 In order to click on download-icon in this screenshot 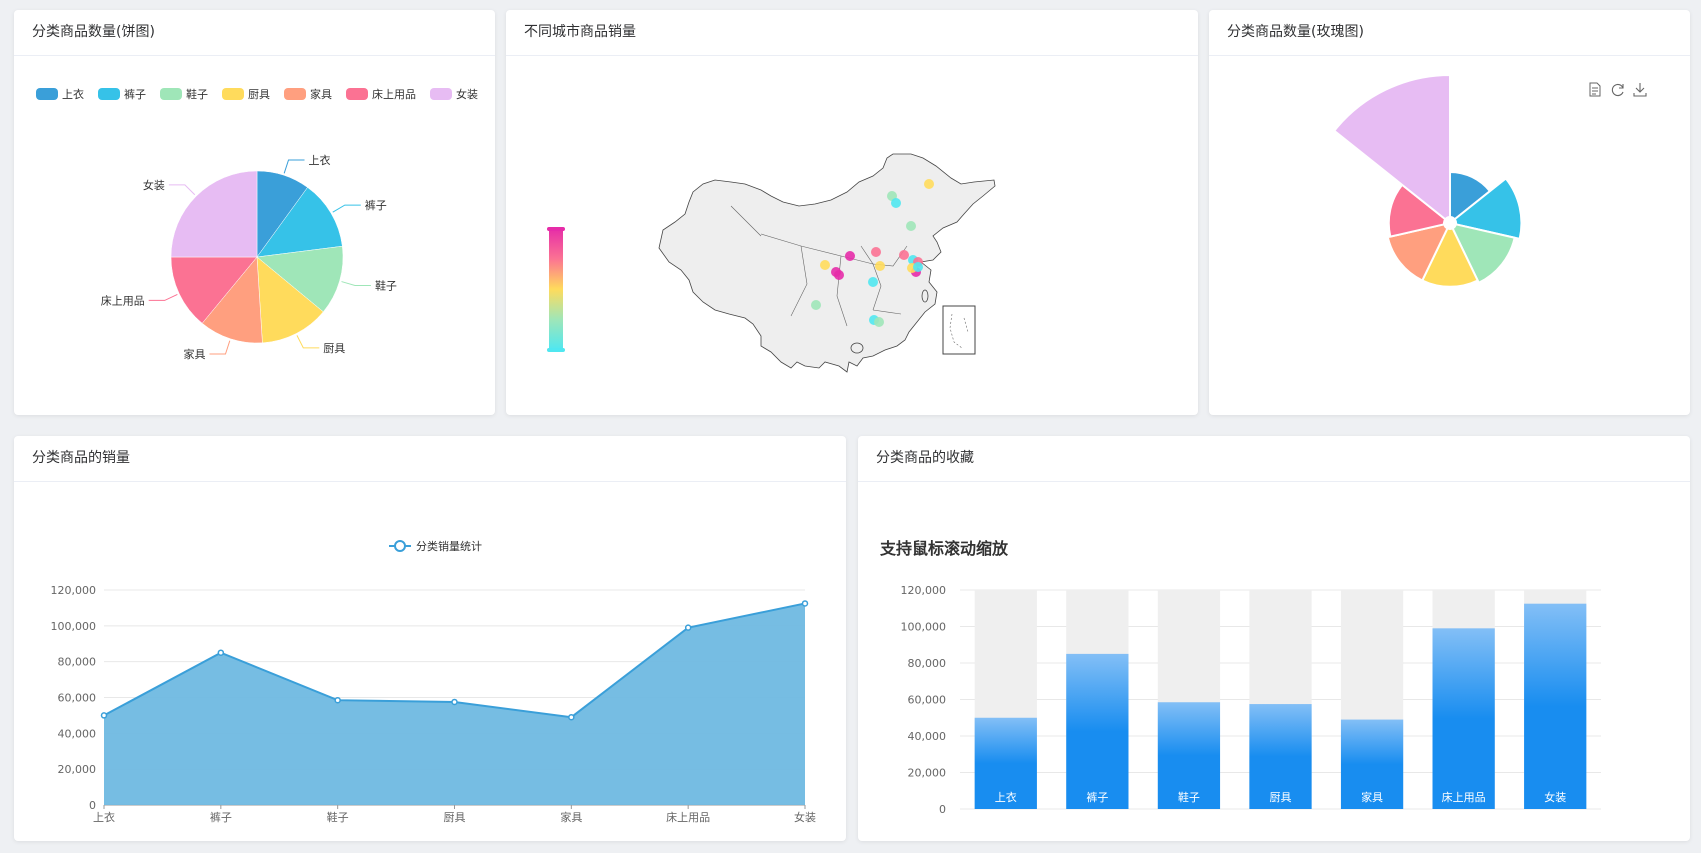, I will do `click(1640, 90)`.